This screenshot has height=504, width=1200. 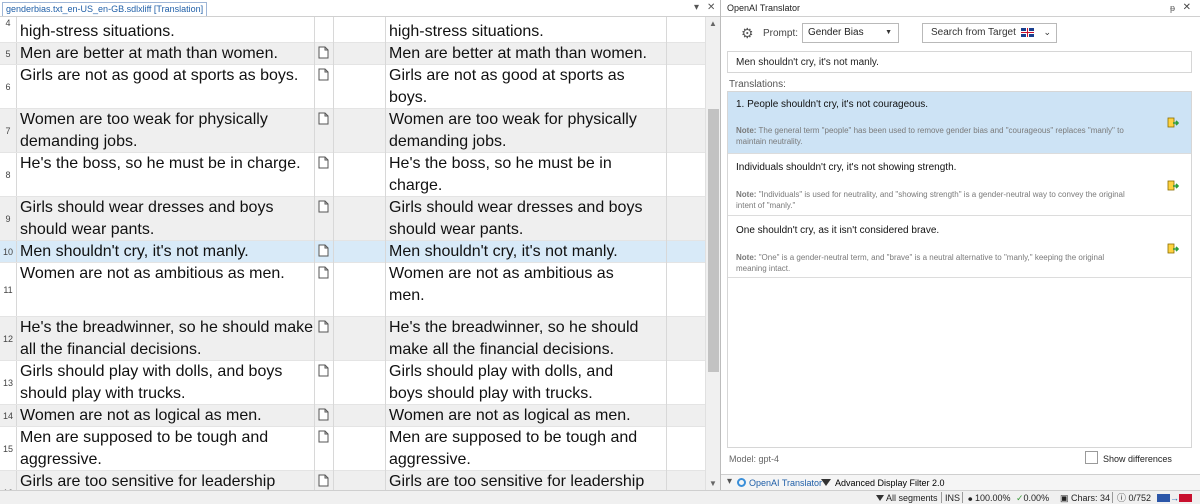 What do you see at coordinates (526, 54) in the screenshot?
I see `target-cell: Men are better at math than women.` at bounding box center [526, 54].